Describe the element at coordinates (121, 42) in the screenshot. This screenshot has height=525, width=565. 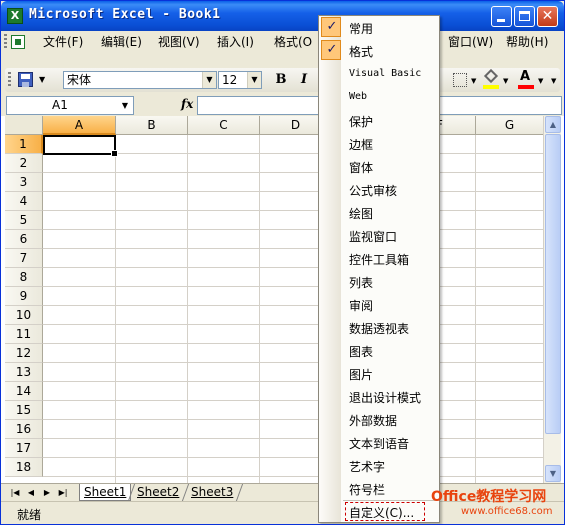
I see `menu-edit: 编辑(E)` at that location.